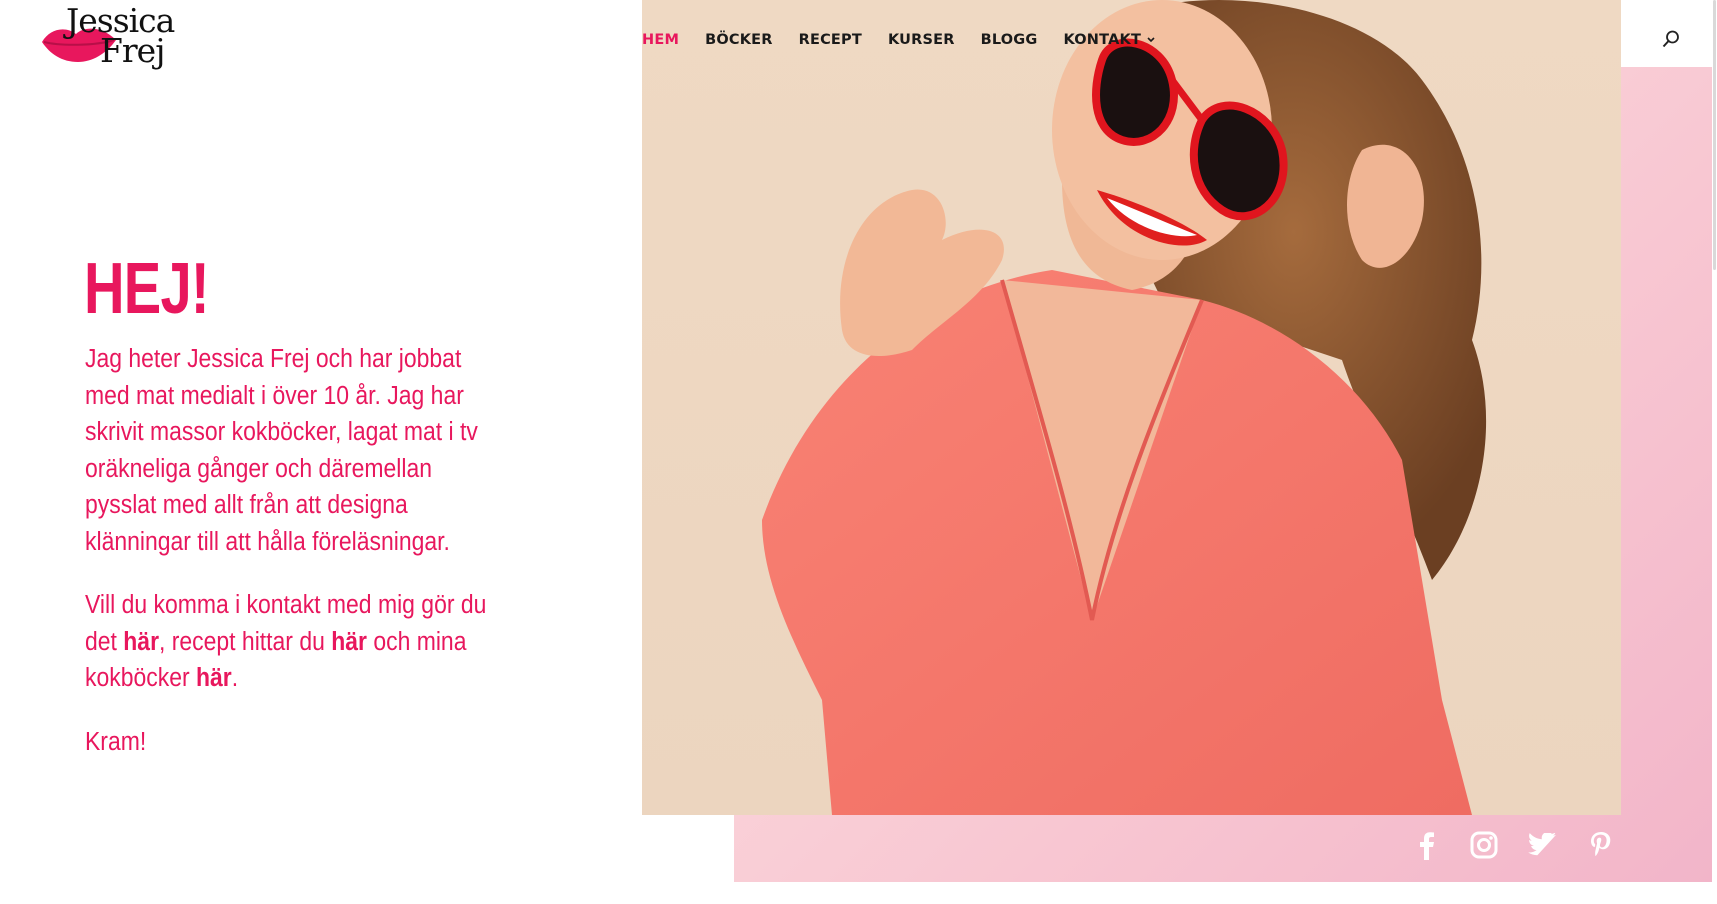 This screenshot has height=904, width=1717. What do you see at coordinates (660, 40) in the screenshot?
I see `nav-item-hem: HEM` at bounding box center [660, 40].